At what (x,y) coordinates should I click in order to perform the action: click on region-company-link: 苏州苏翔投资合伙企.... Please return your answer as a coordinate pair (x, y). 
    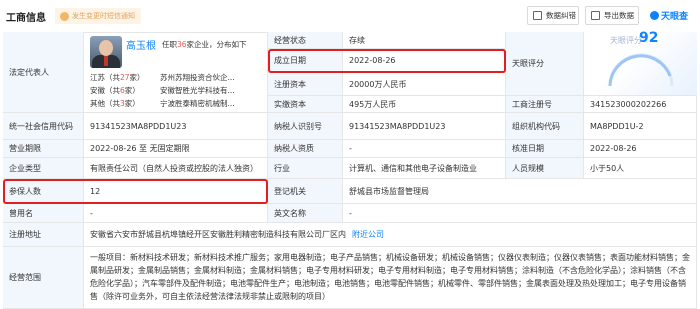
    Looking at the image, I should click on (212, 77).